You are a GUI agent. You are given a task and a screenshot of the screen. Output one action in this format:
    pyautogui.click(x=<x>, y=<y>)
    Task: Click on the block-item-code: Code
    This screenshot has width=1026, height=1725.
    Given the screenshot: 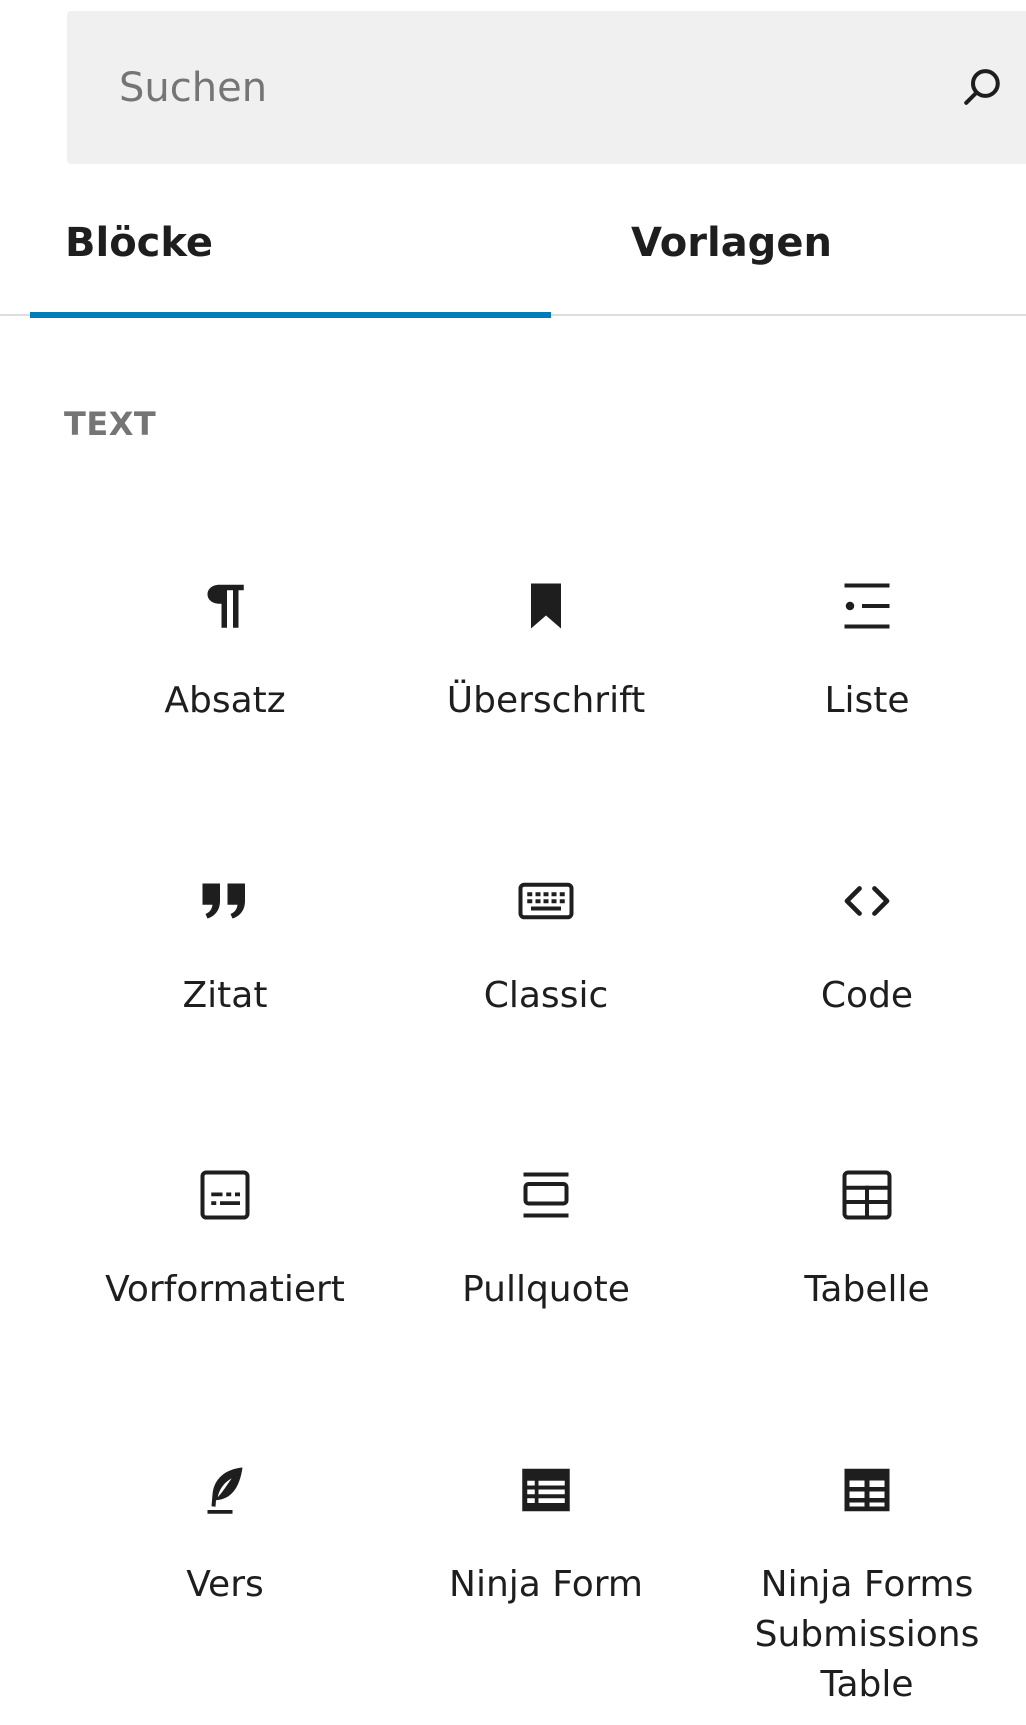 What is the action you would take?
    pyautogui.click(x=867, y=1001)
    